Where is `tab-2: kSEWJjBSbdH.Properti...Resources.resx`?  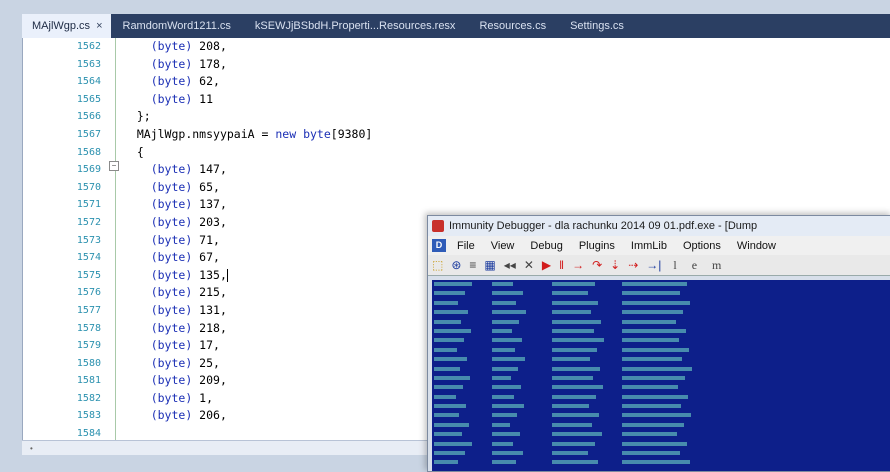
tab-2: kSEWJjBSbdH.Properti...Resources.resx is located at coordinates (355, 26).